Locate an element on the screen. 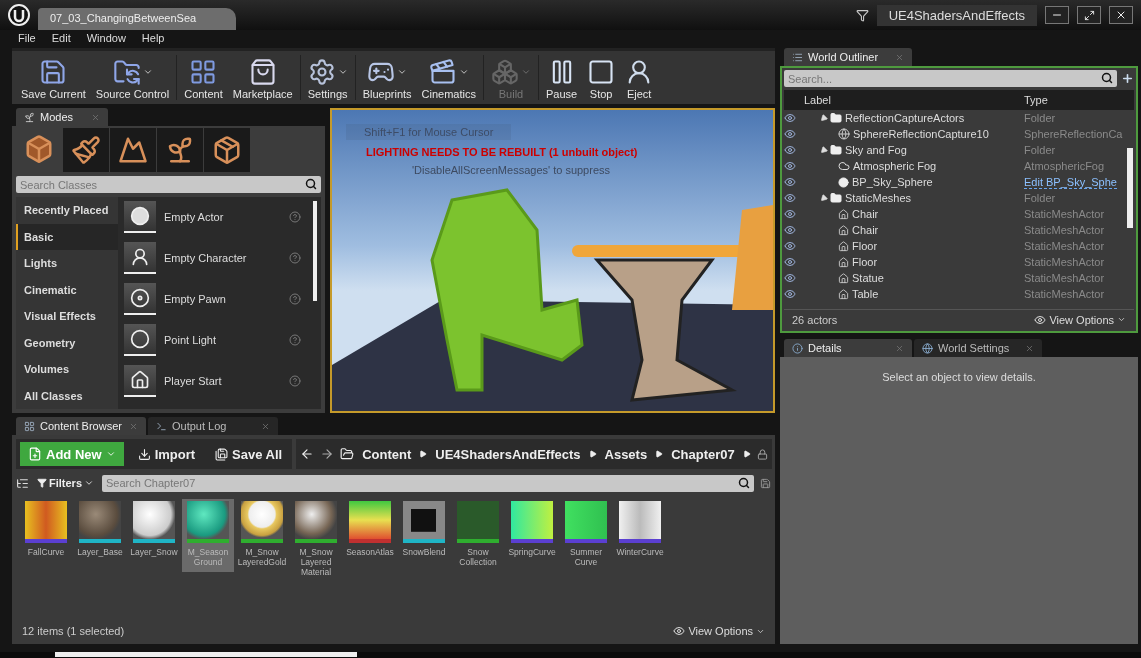 This screenshot has width=1141, height=658. maximize-button is located at coordinates (1089, 15).